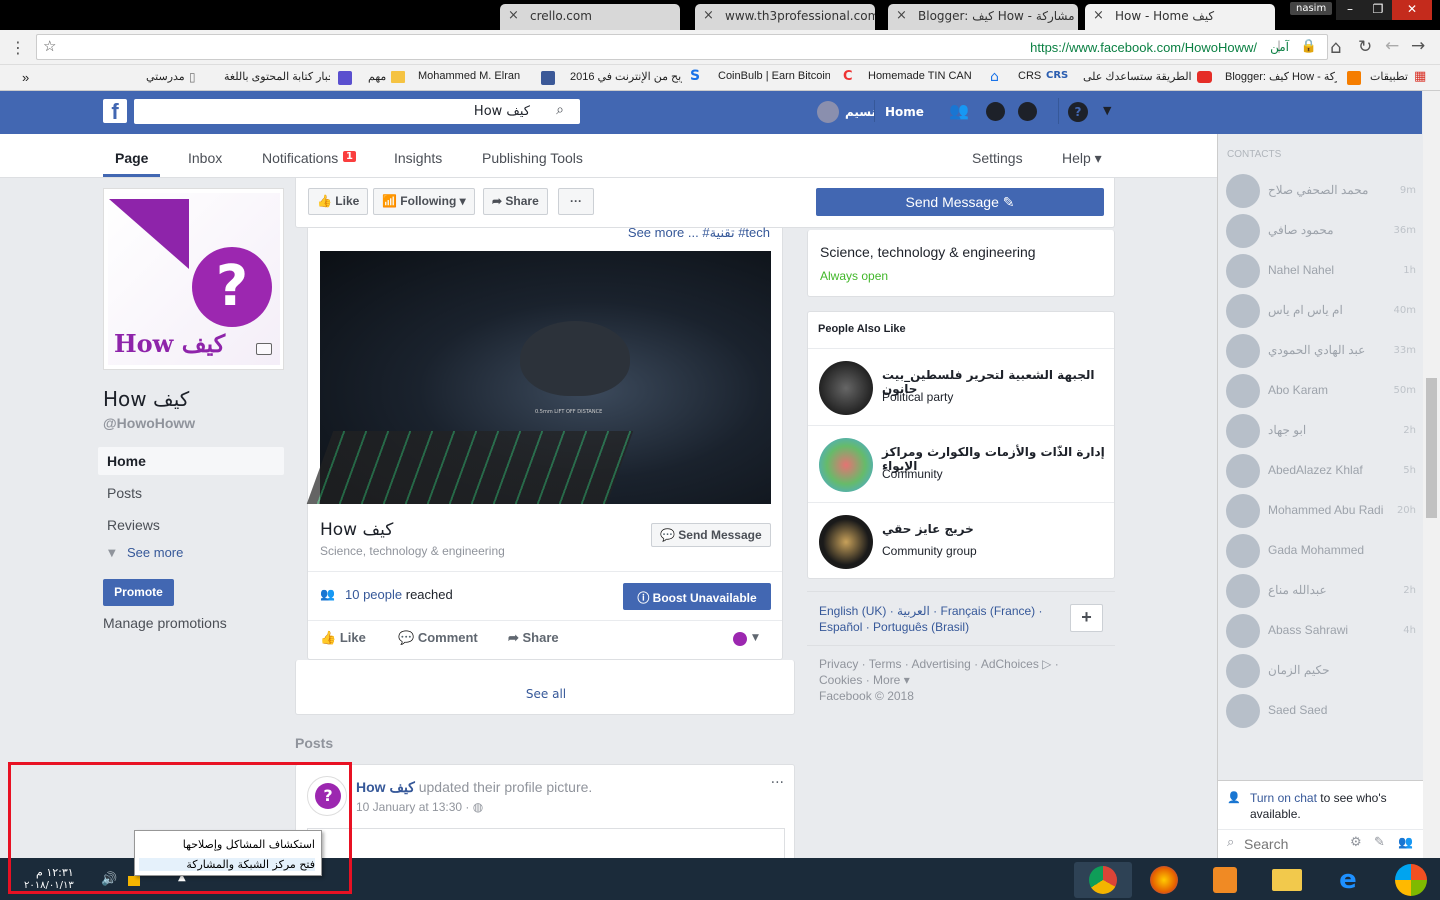  Describe the element at coordinates (357, 111) in the screenshot. I see `facebook-search-input: How كيف ⌕` at that location.